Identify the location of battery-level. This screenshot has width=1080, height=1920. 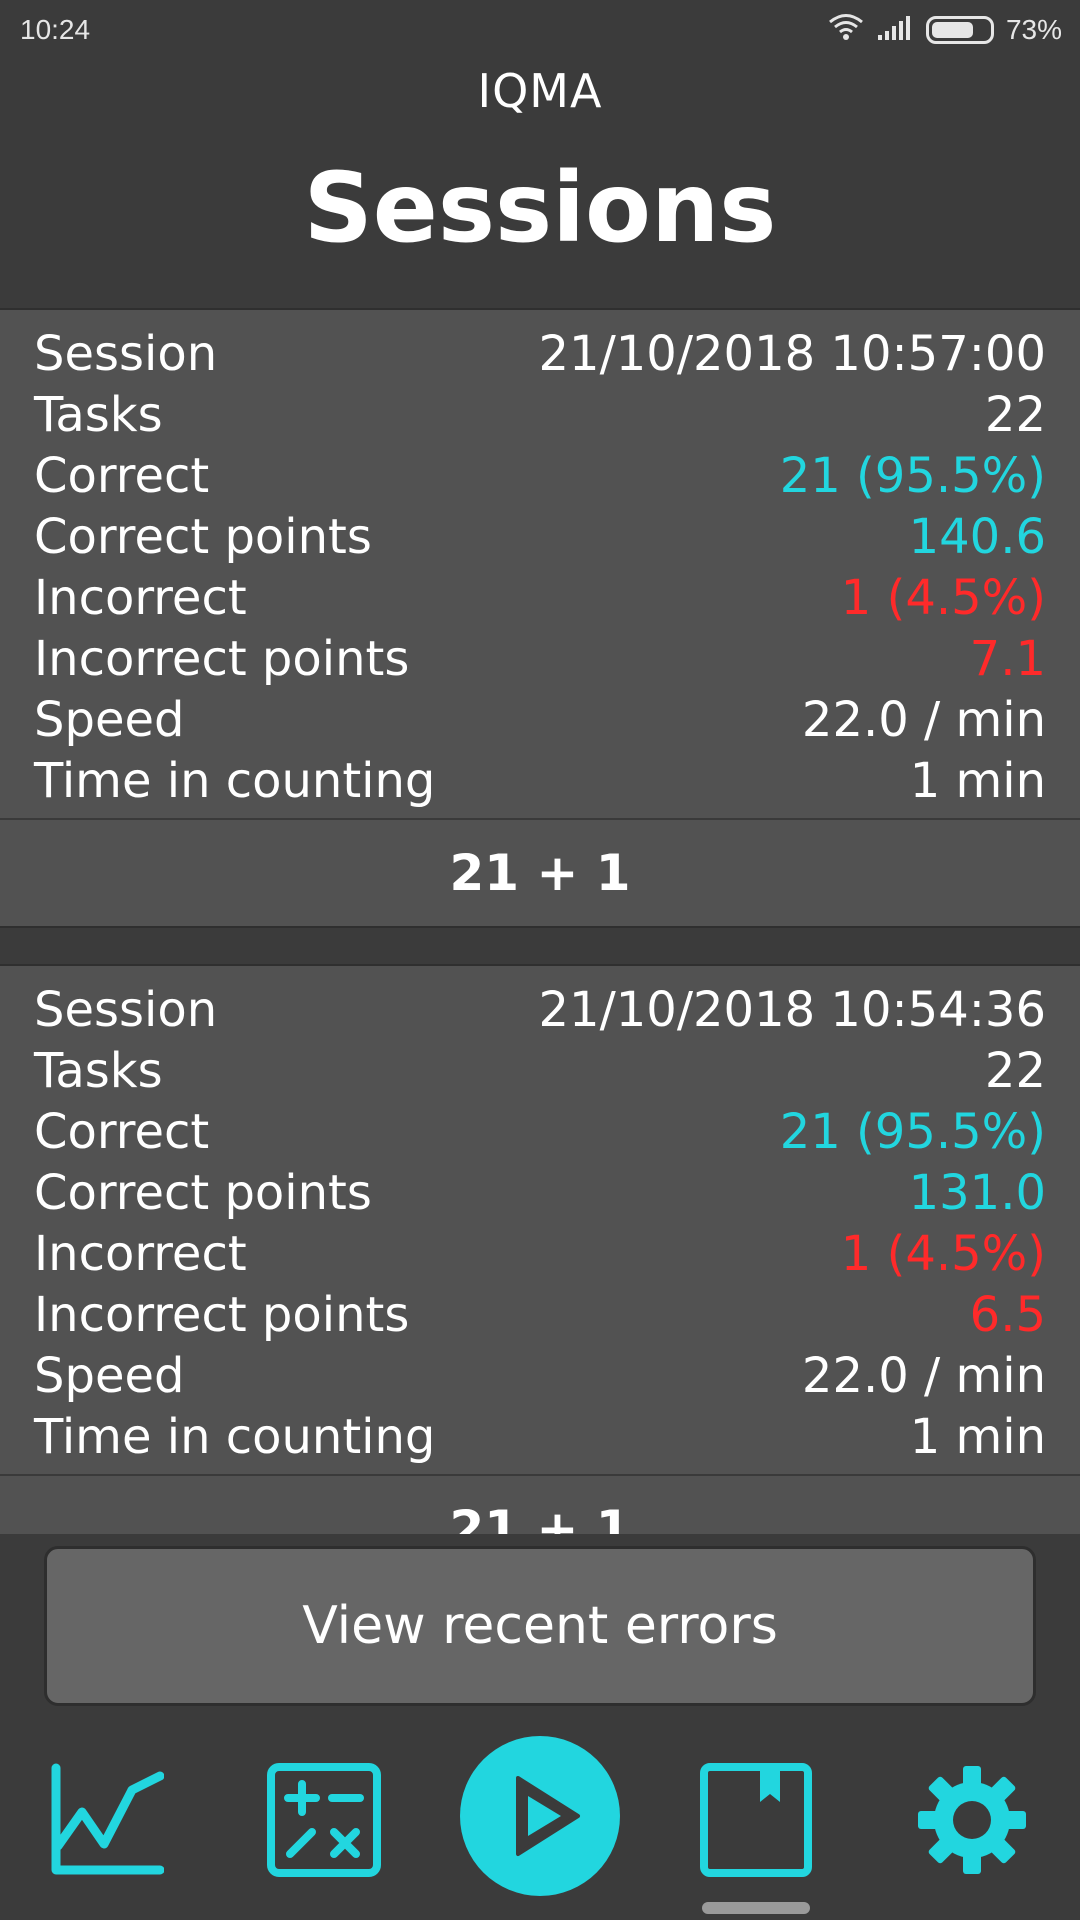
(952, 30).